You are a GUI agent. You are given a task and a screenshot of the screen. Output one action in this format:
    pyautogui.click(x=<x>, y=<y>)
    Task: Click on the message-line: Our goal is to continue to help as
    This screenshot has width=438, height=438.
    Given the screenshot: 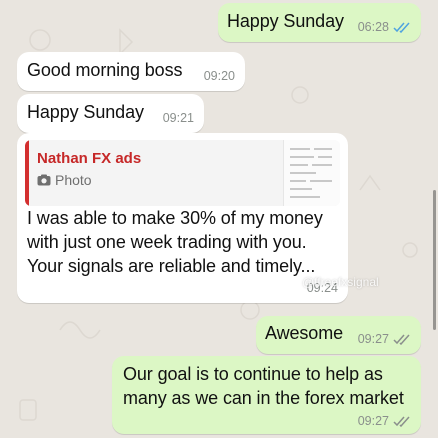 What is the action you would take?
    pyautogui.click(x=253, y=374)
    